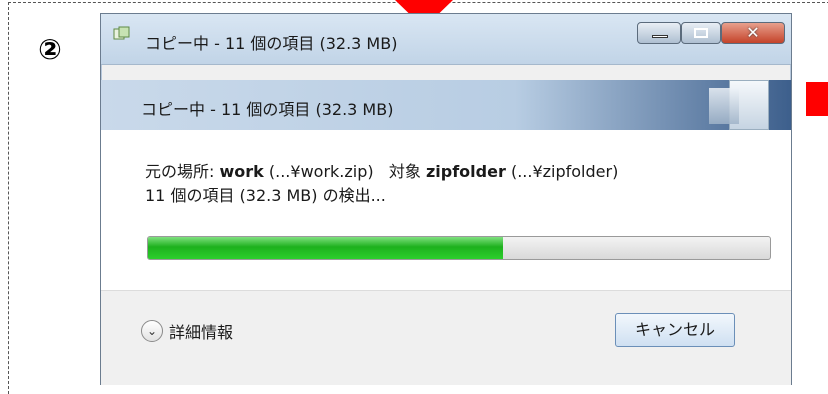  I want to click on annotation-marker, so click(817, 99).